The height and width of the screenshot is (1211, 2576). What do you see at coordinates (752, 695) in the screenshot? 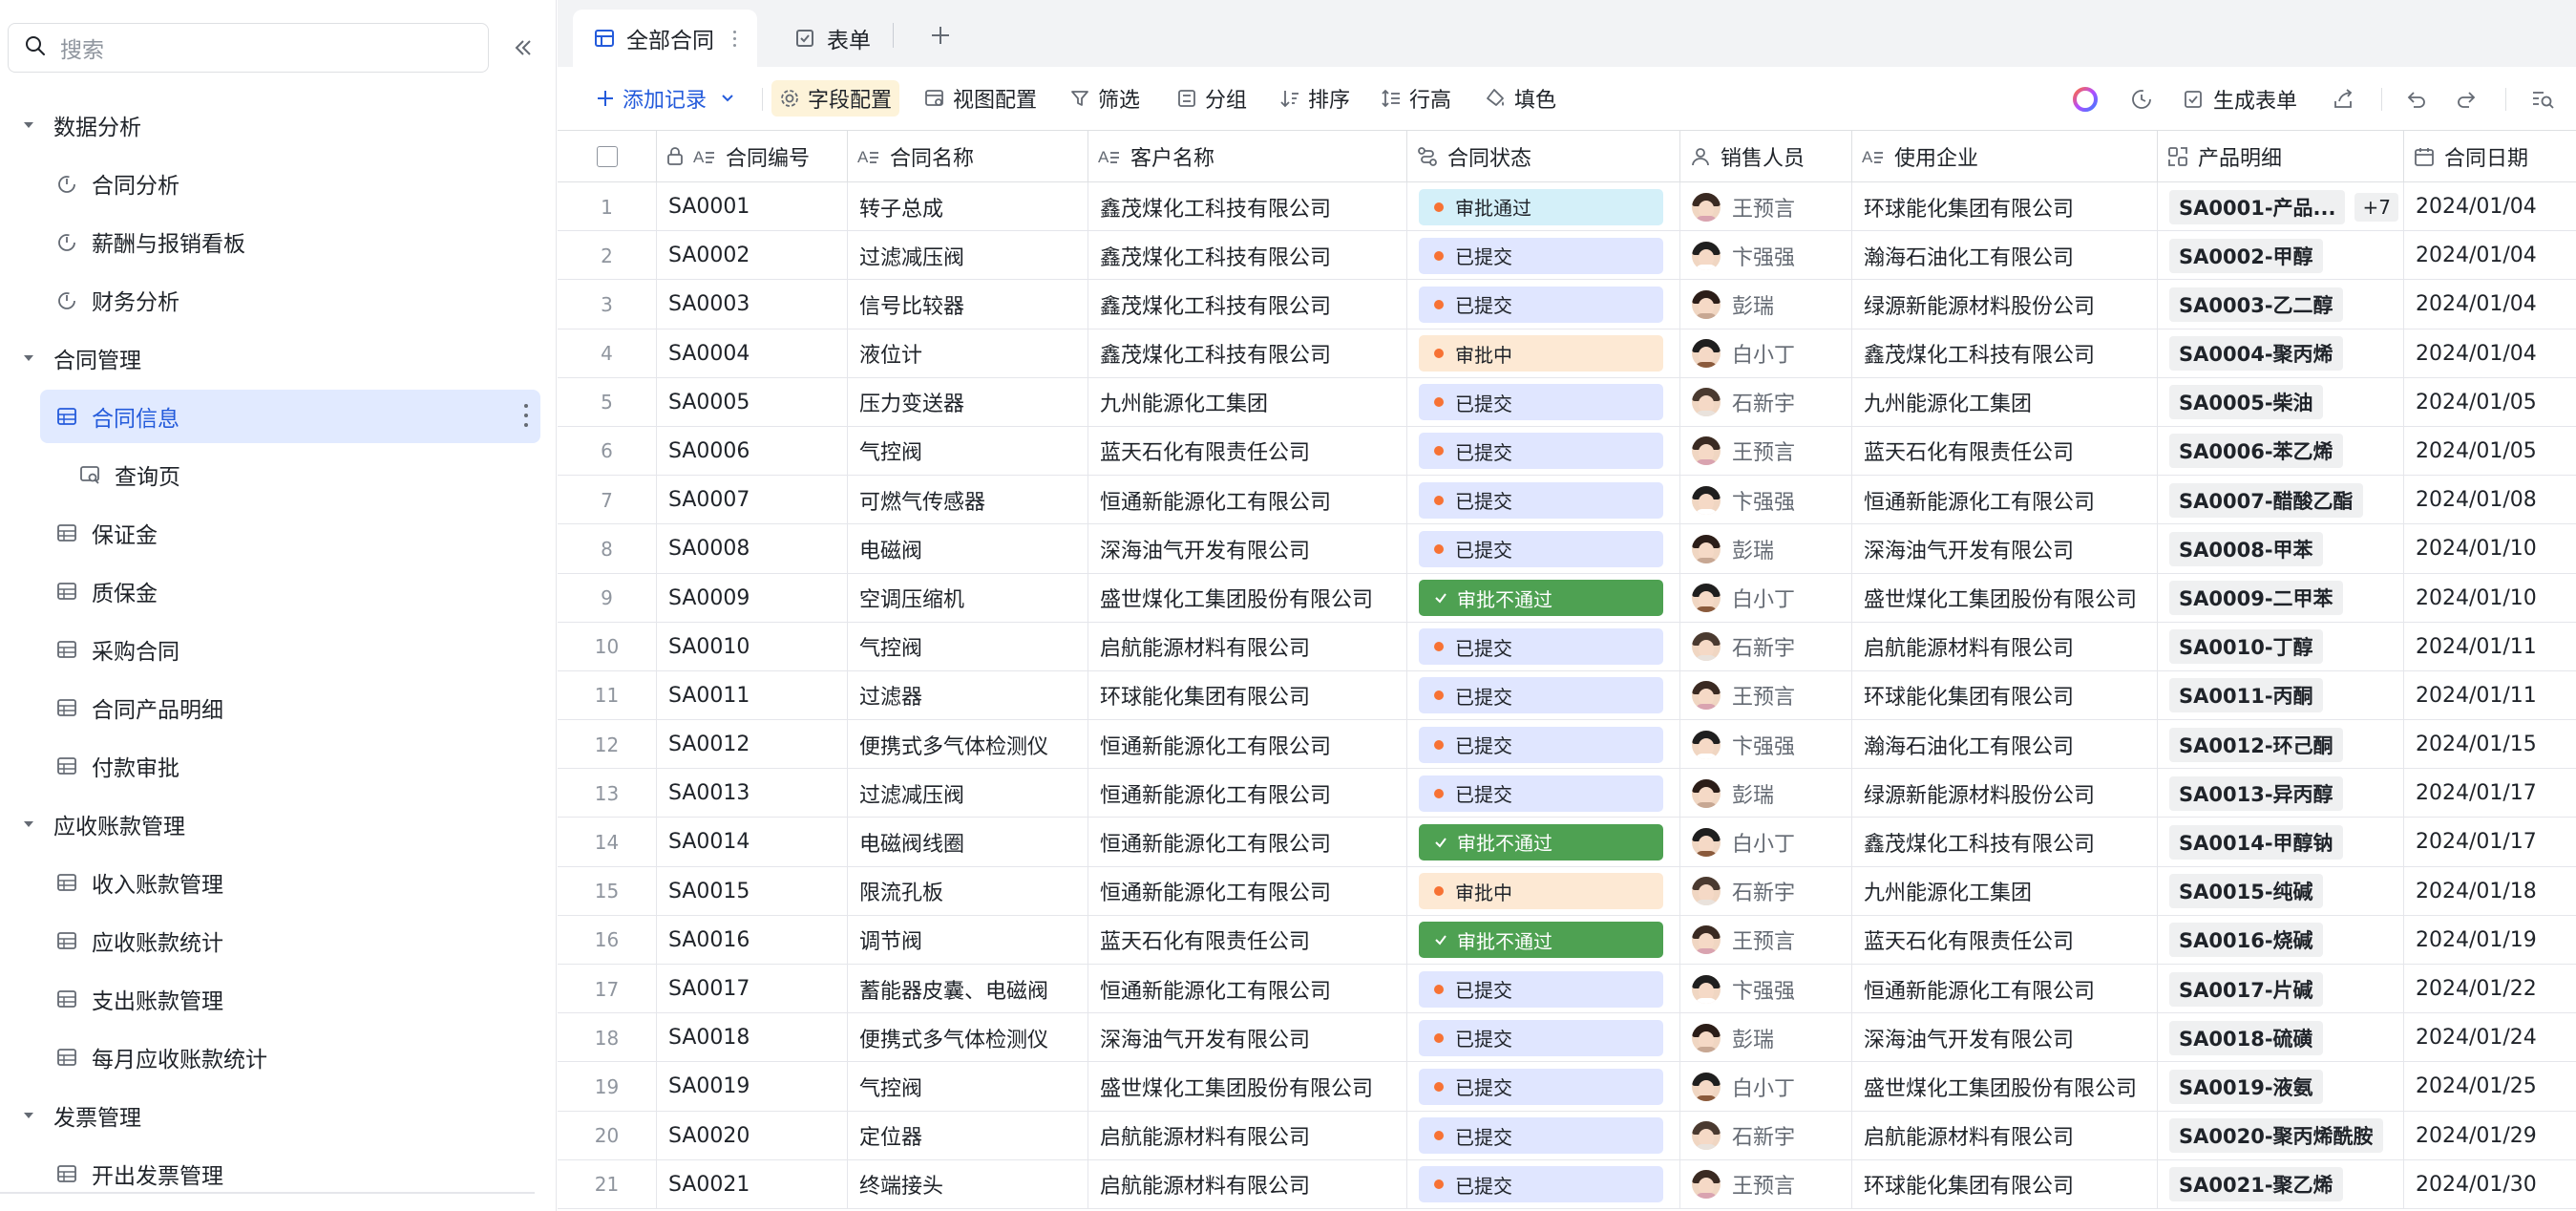
I see `contract-id-cell: SA0011` at bounding box center [752, 695].